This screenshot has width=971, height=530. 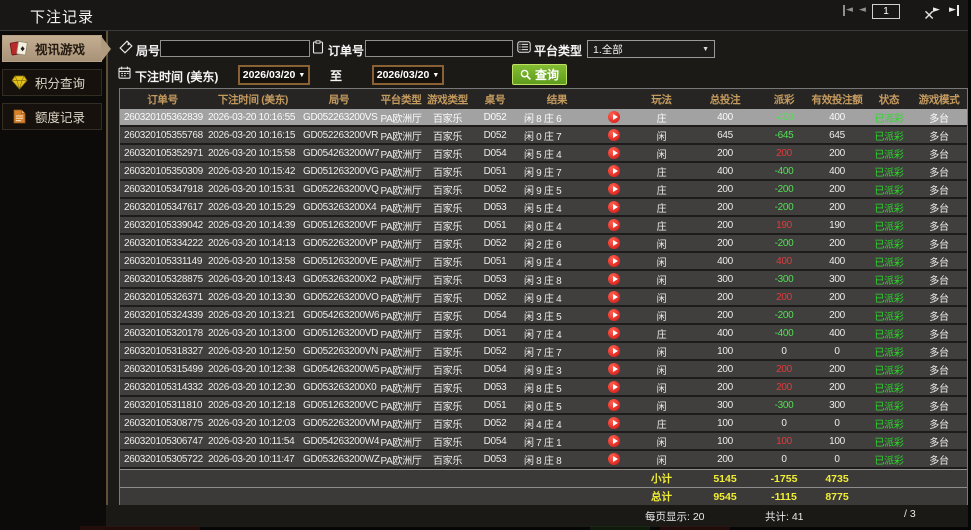 What do you see at coordinates (848, 10) in the screenshot?
I see `first-page-icon: ◄` at bounding box center [848, 10].